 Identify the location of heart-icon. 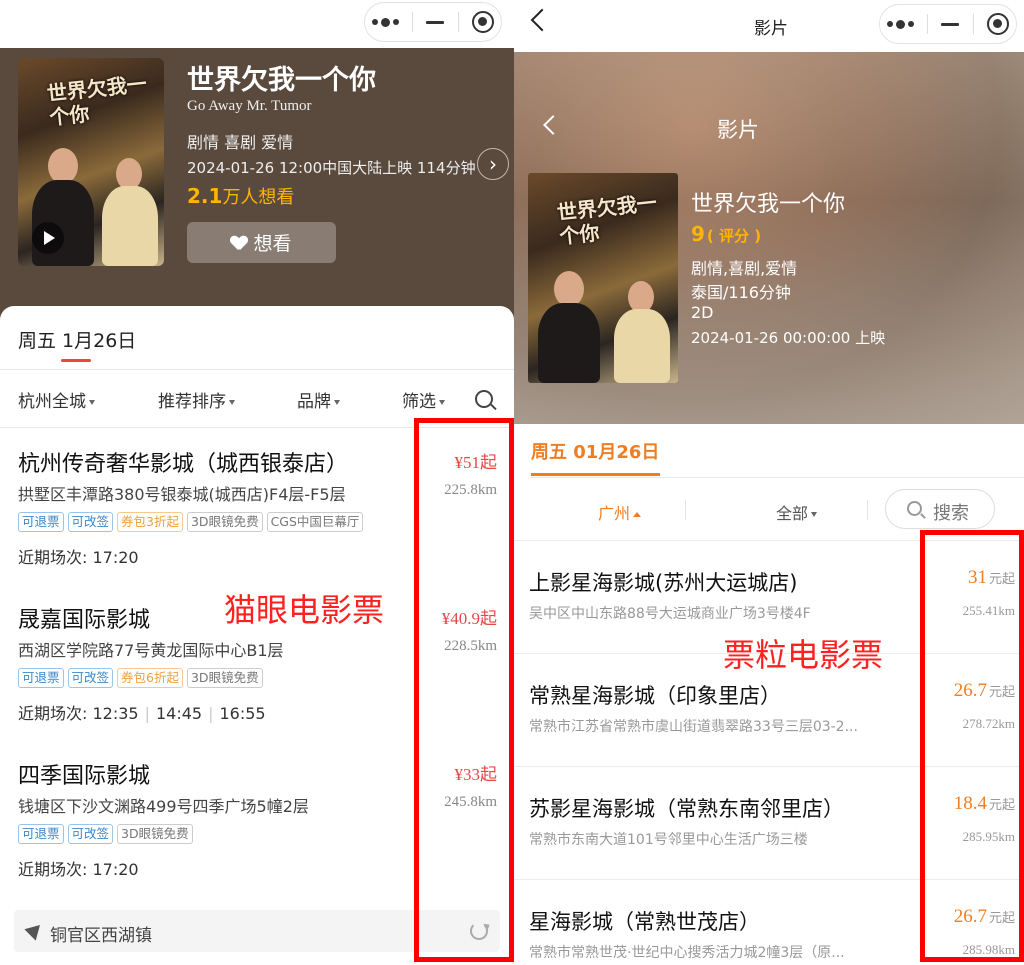
(239, 243).